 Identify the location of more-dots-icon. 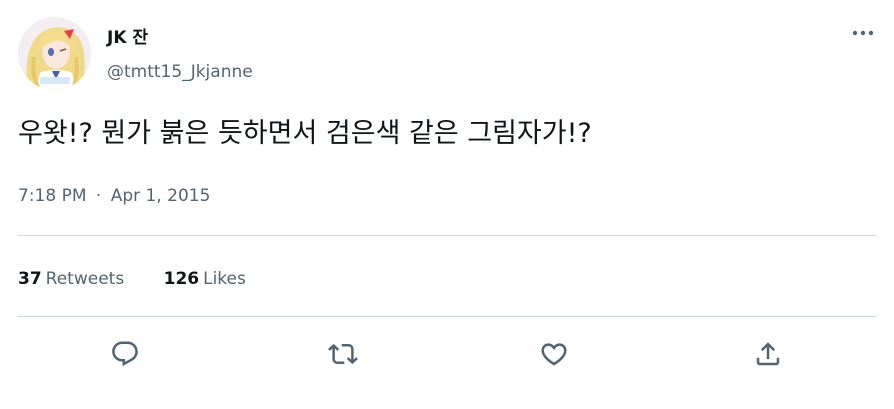
(863, 33).